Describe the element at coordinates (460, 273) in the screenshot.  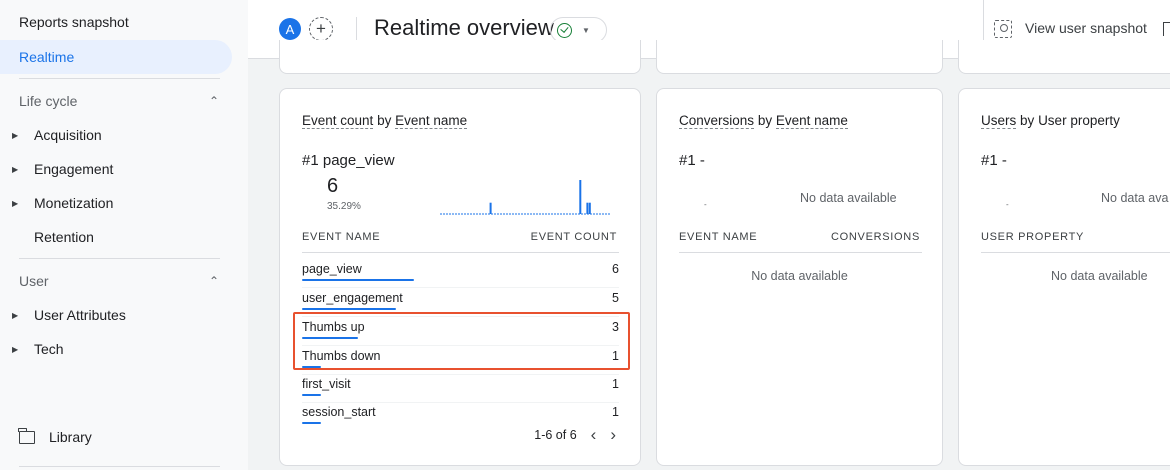
I see `table-row: page_view 6` at that location.